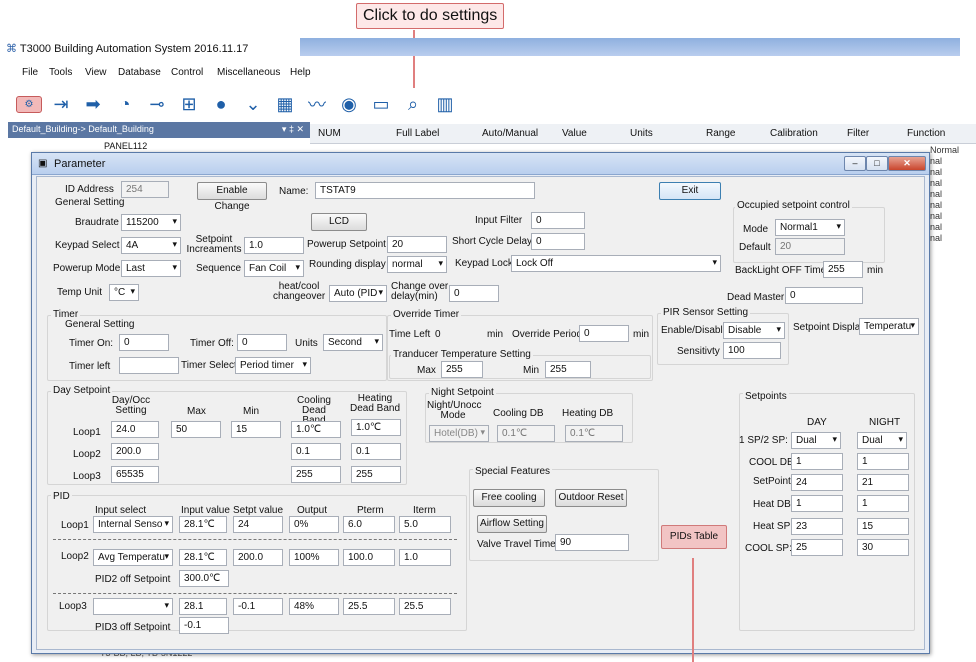 Image resolution: width=976 pixels, height=662 pixels. What do you see at coordinates (187, 72) in the screenshot?
I see `menu-control: Control` at bounding box center [187, 72].